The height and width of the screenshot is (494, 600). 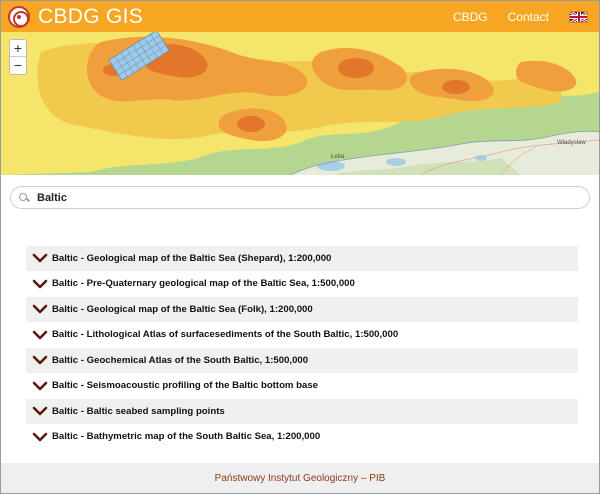 I want to click on footer: Państwowy Instytut Geologiczny – PIB, so click(x=300, y=478).